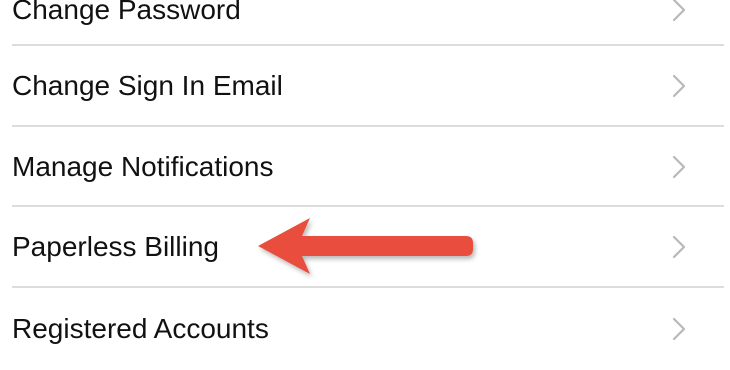  Describe the element at coordinates (365, 24) in the screenshot. I see `settings-item-change-password: Change Password` at that location.